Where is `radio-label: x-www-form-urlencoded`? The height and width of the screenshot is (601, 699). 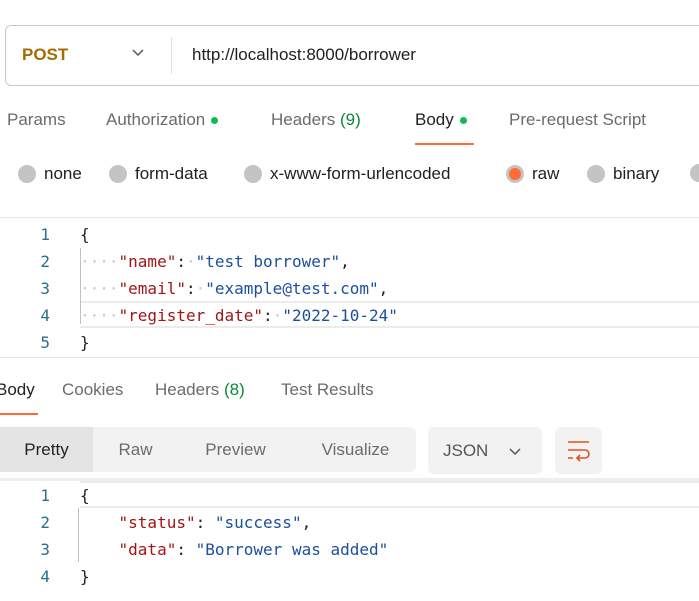 radio-label: x-www-form-urlencoded is located at coordinates (360, 173).